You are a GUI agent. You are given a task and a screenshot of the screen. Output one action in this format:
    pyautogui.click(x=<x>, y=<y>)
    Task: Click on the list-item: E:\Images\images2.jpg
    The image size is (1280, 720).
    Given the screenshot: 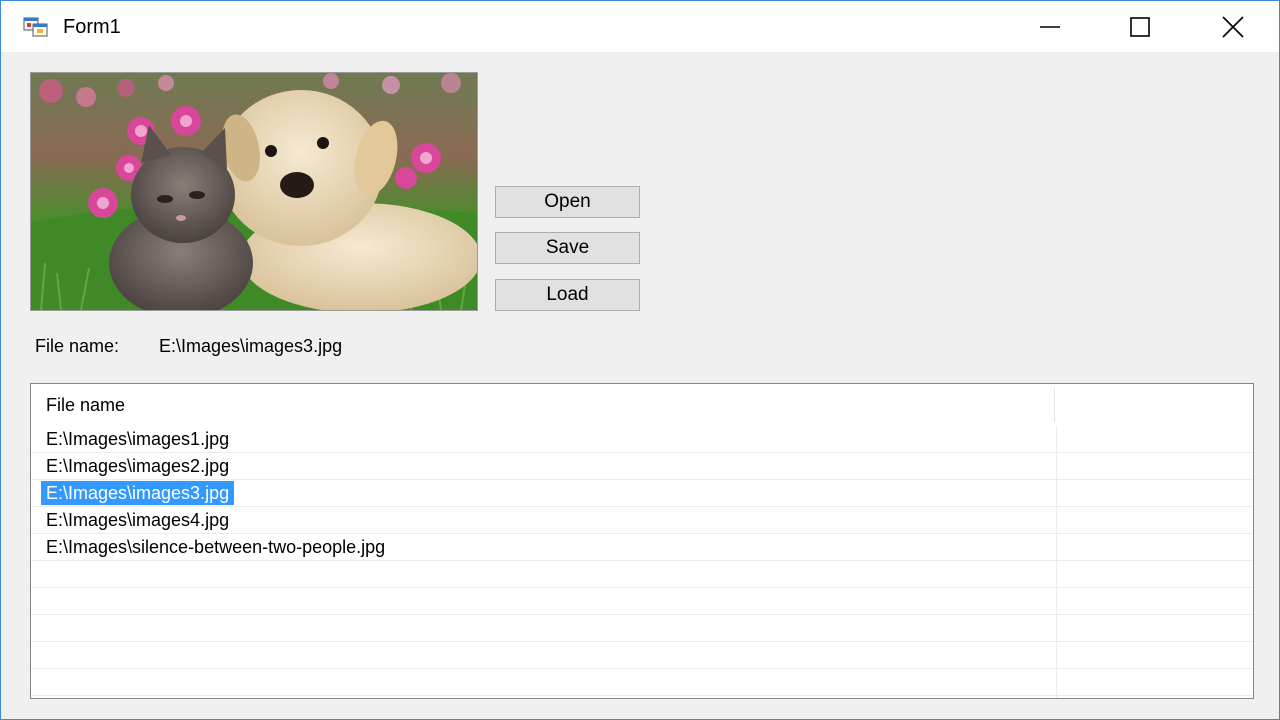 What is the action you would take?
    pyautogui.click(x=138, y=466)
    